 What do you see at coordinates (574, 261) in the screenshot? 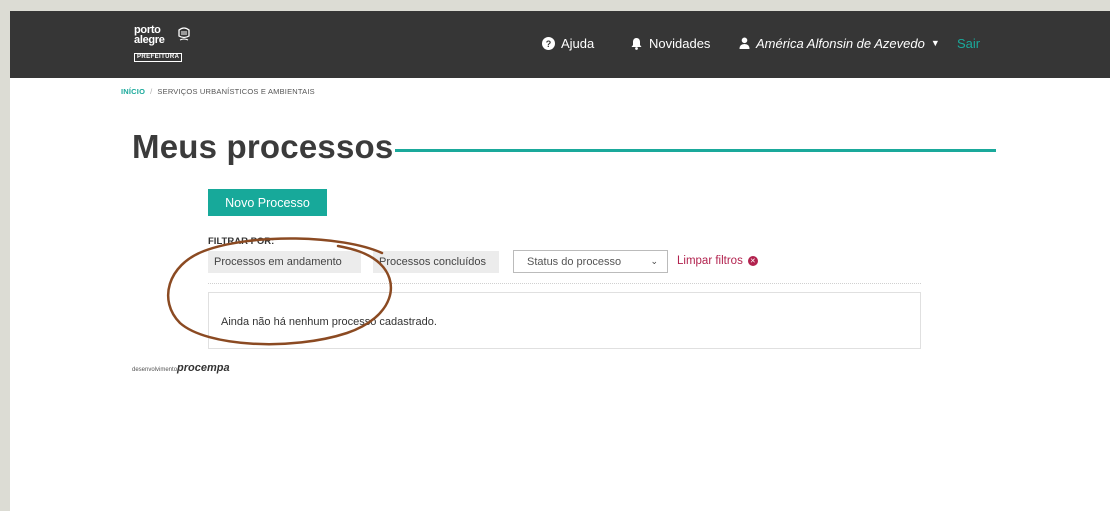
I see `status-select-value: Status do processo` at bounding box center [574, 261].